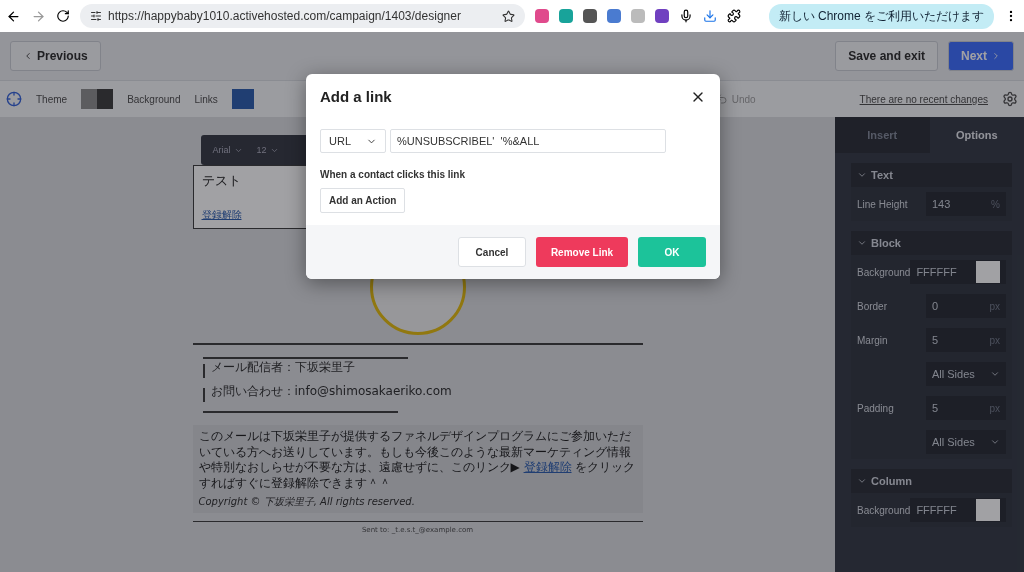  Describe the element at coordinates (154, 99) in the screenshot. I see `background-label: Background` at that location.